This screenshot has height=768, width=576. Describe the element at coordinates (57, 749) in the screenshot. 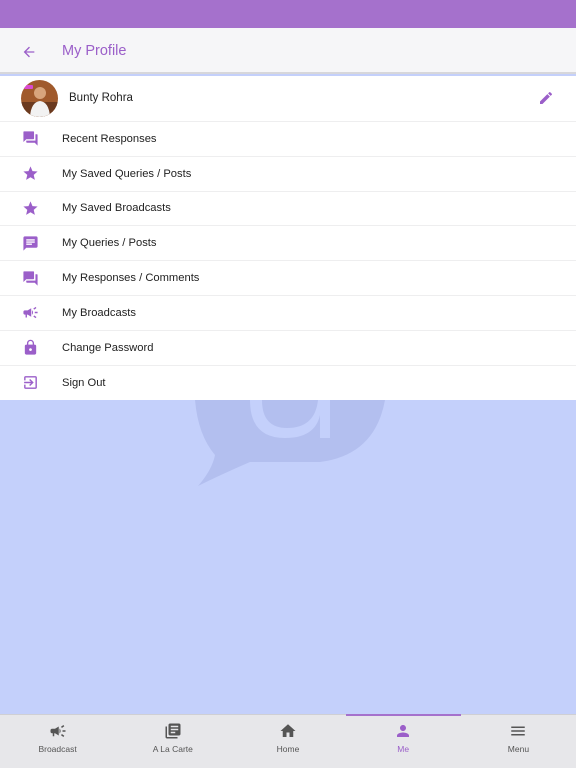

I see `tab-label: Broadcast` at that location.